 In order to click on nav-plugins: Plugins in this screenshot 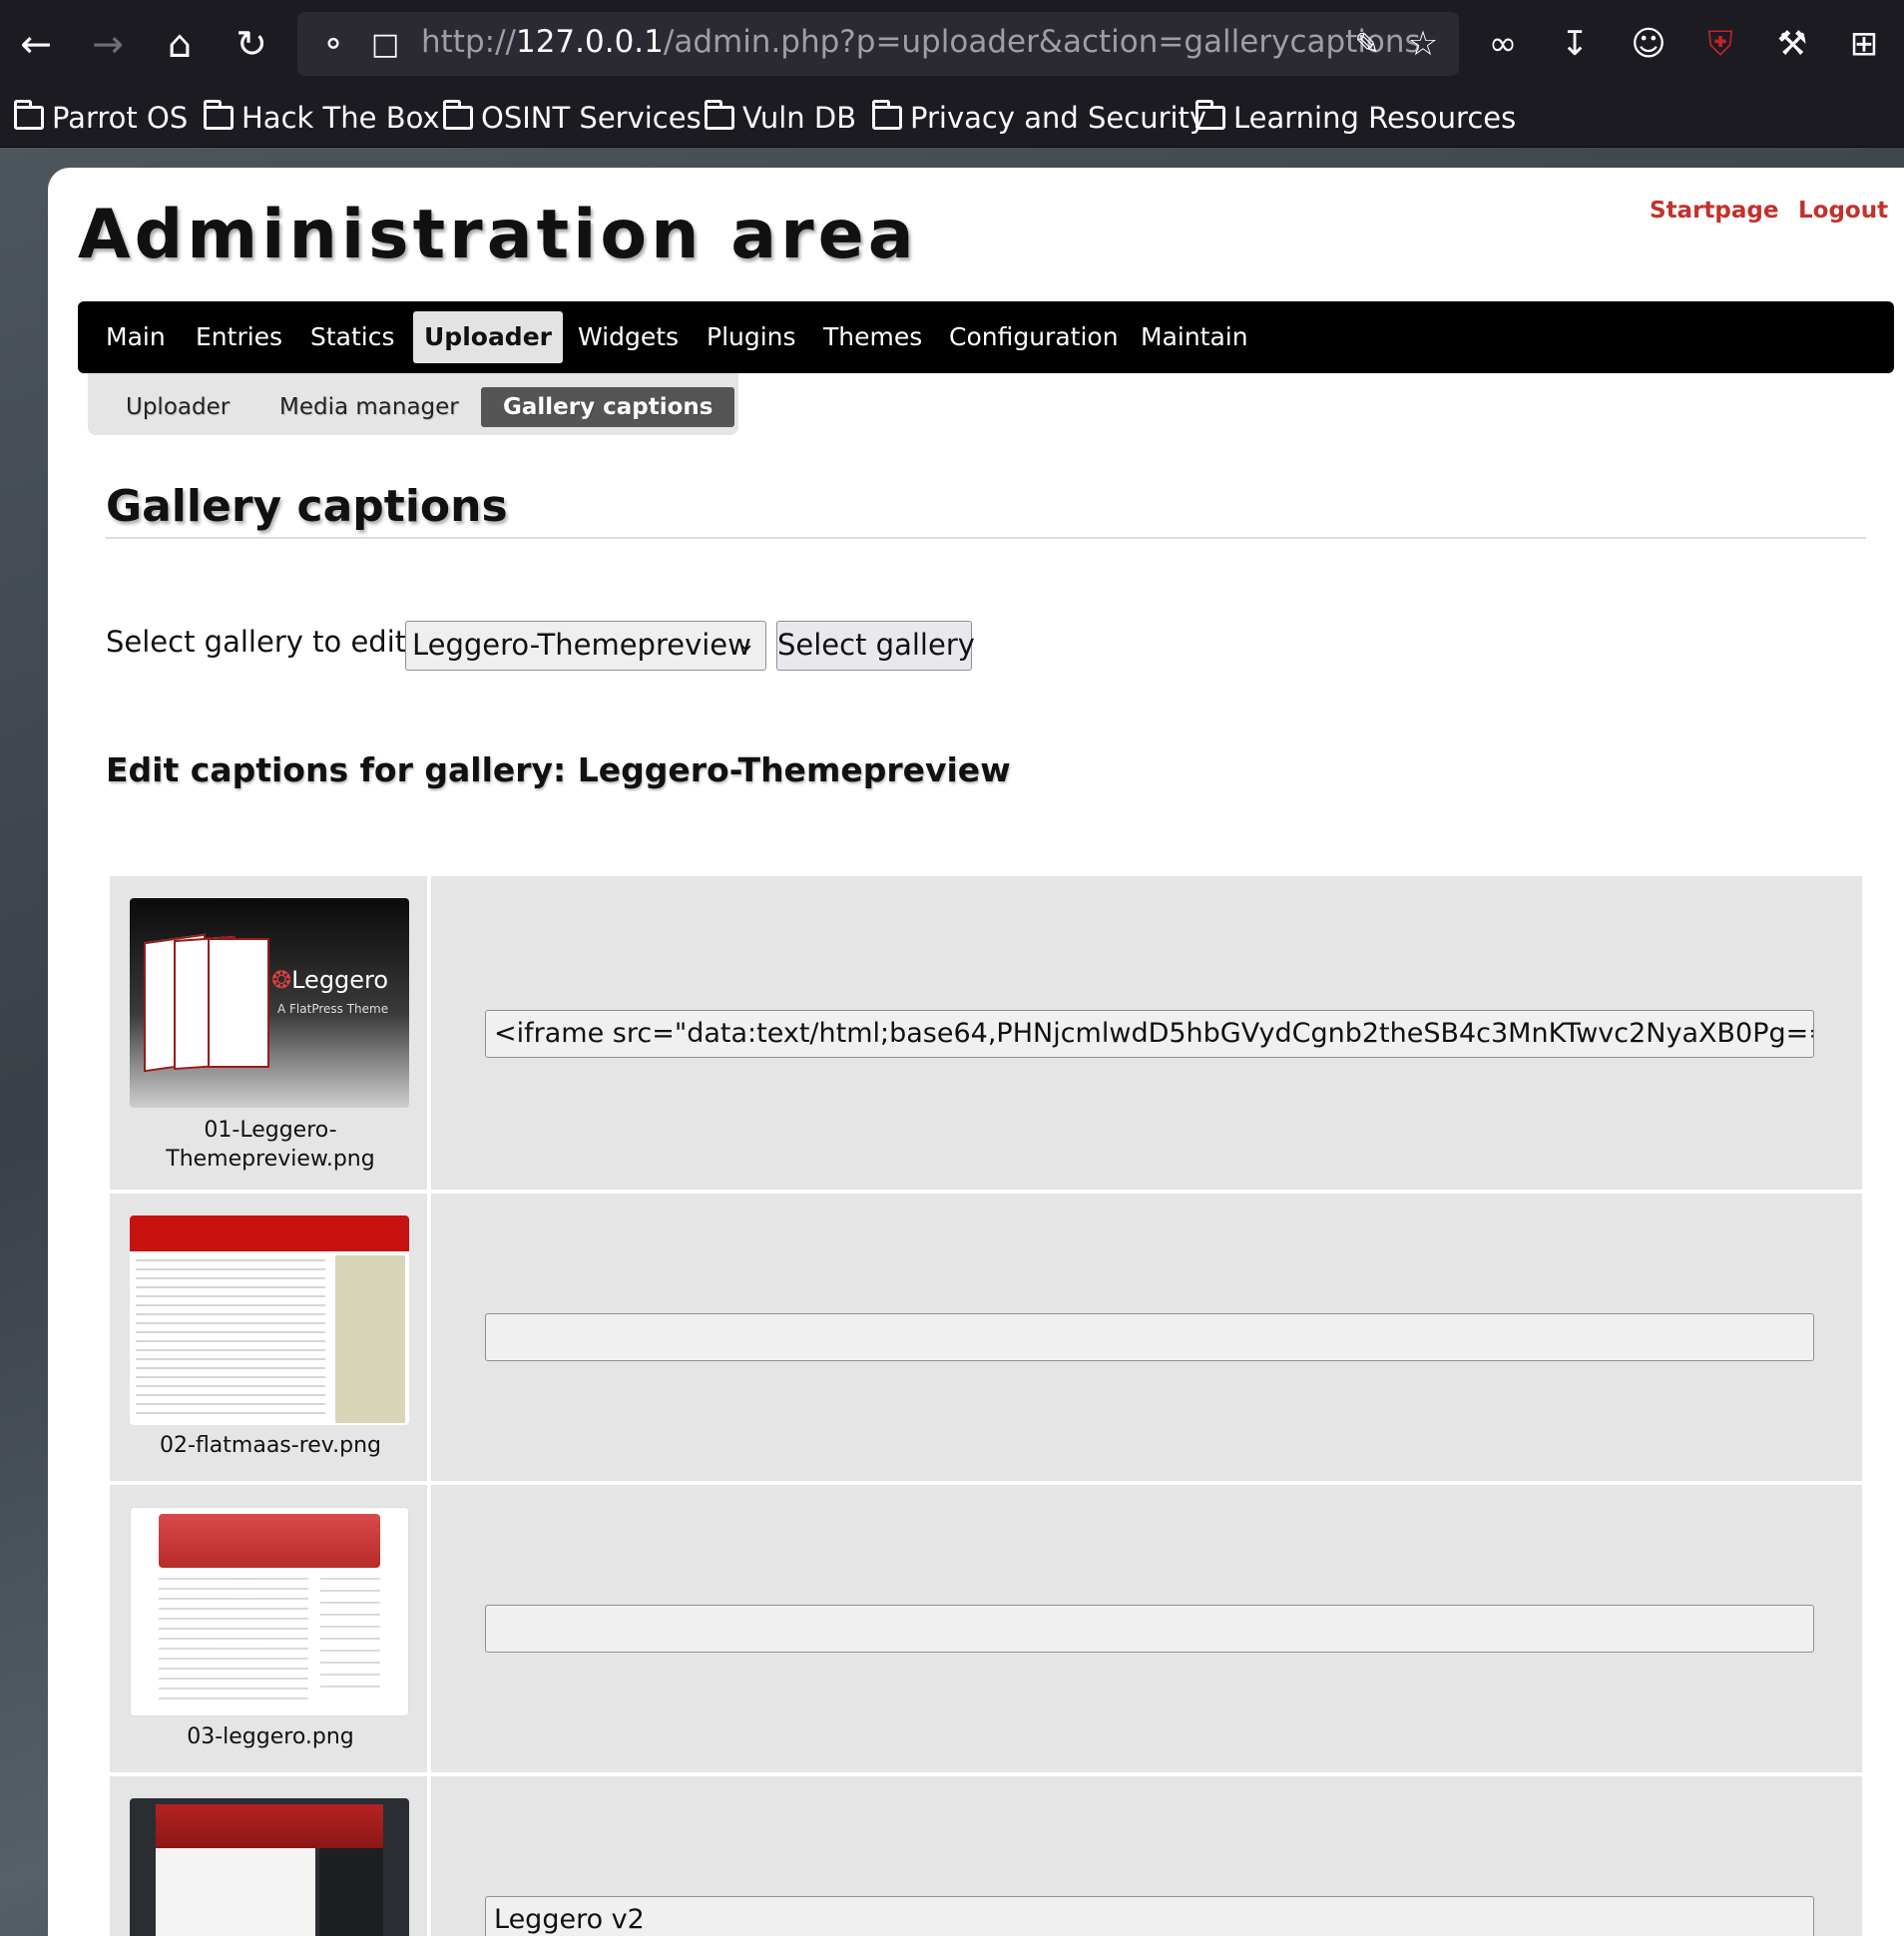, I will do `click(751, 337)`.